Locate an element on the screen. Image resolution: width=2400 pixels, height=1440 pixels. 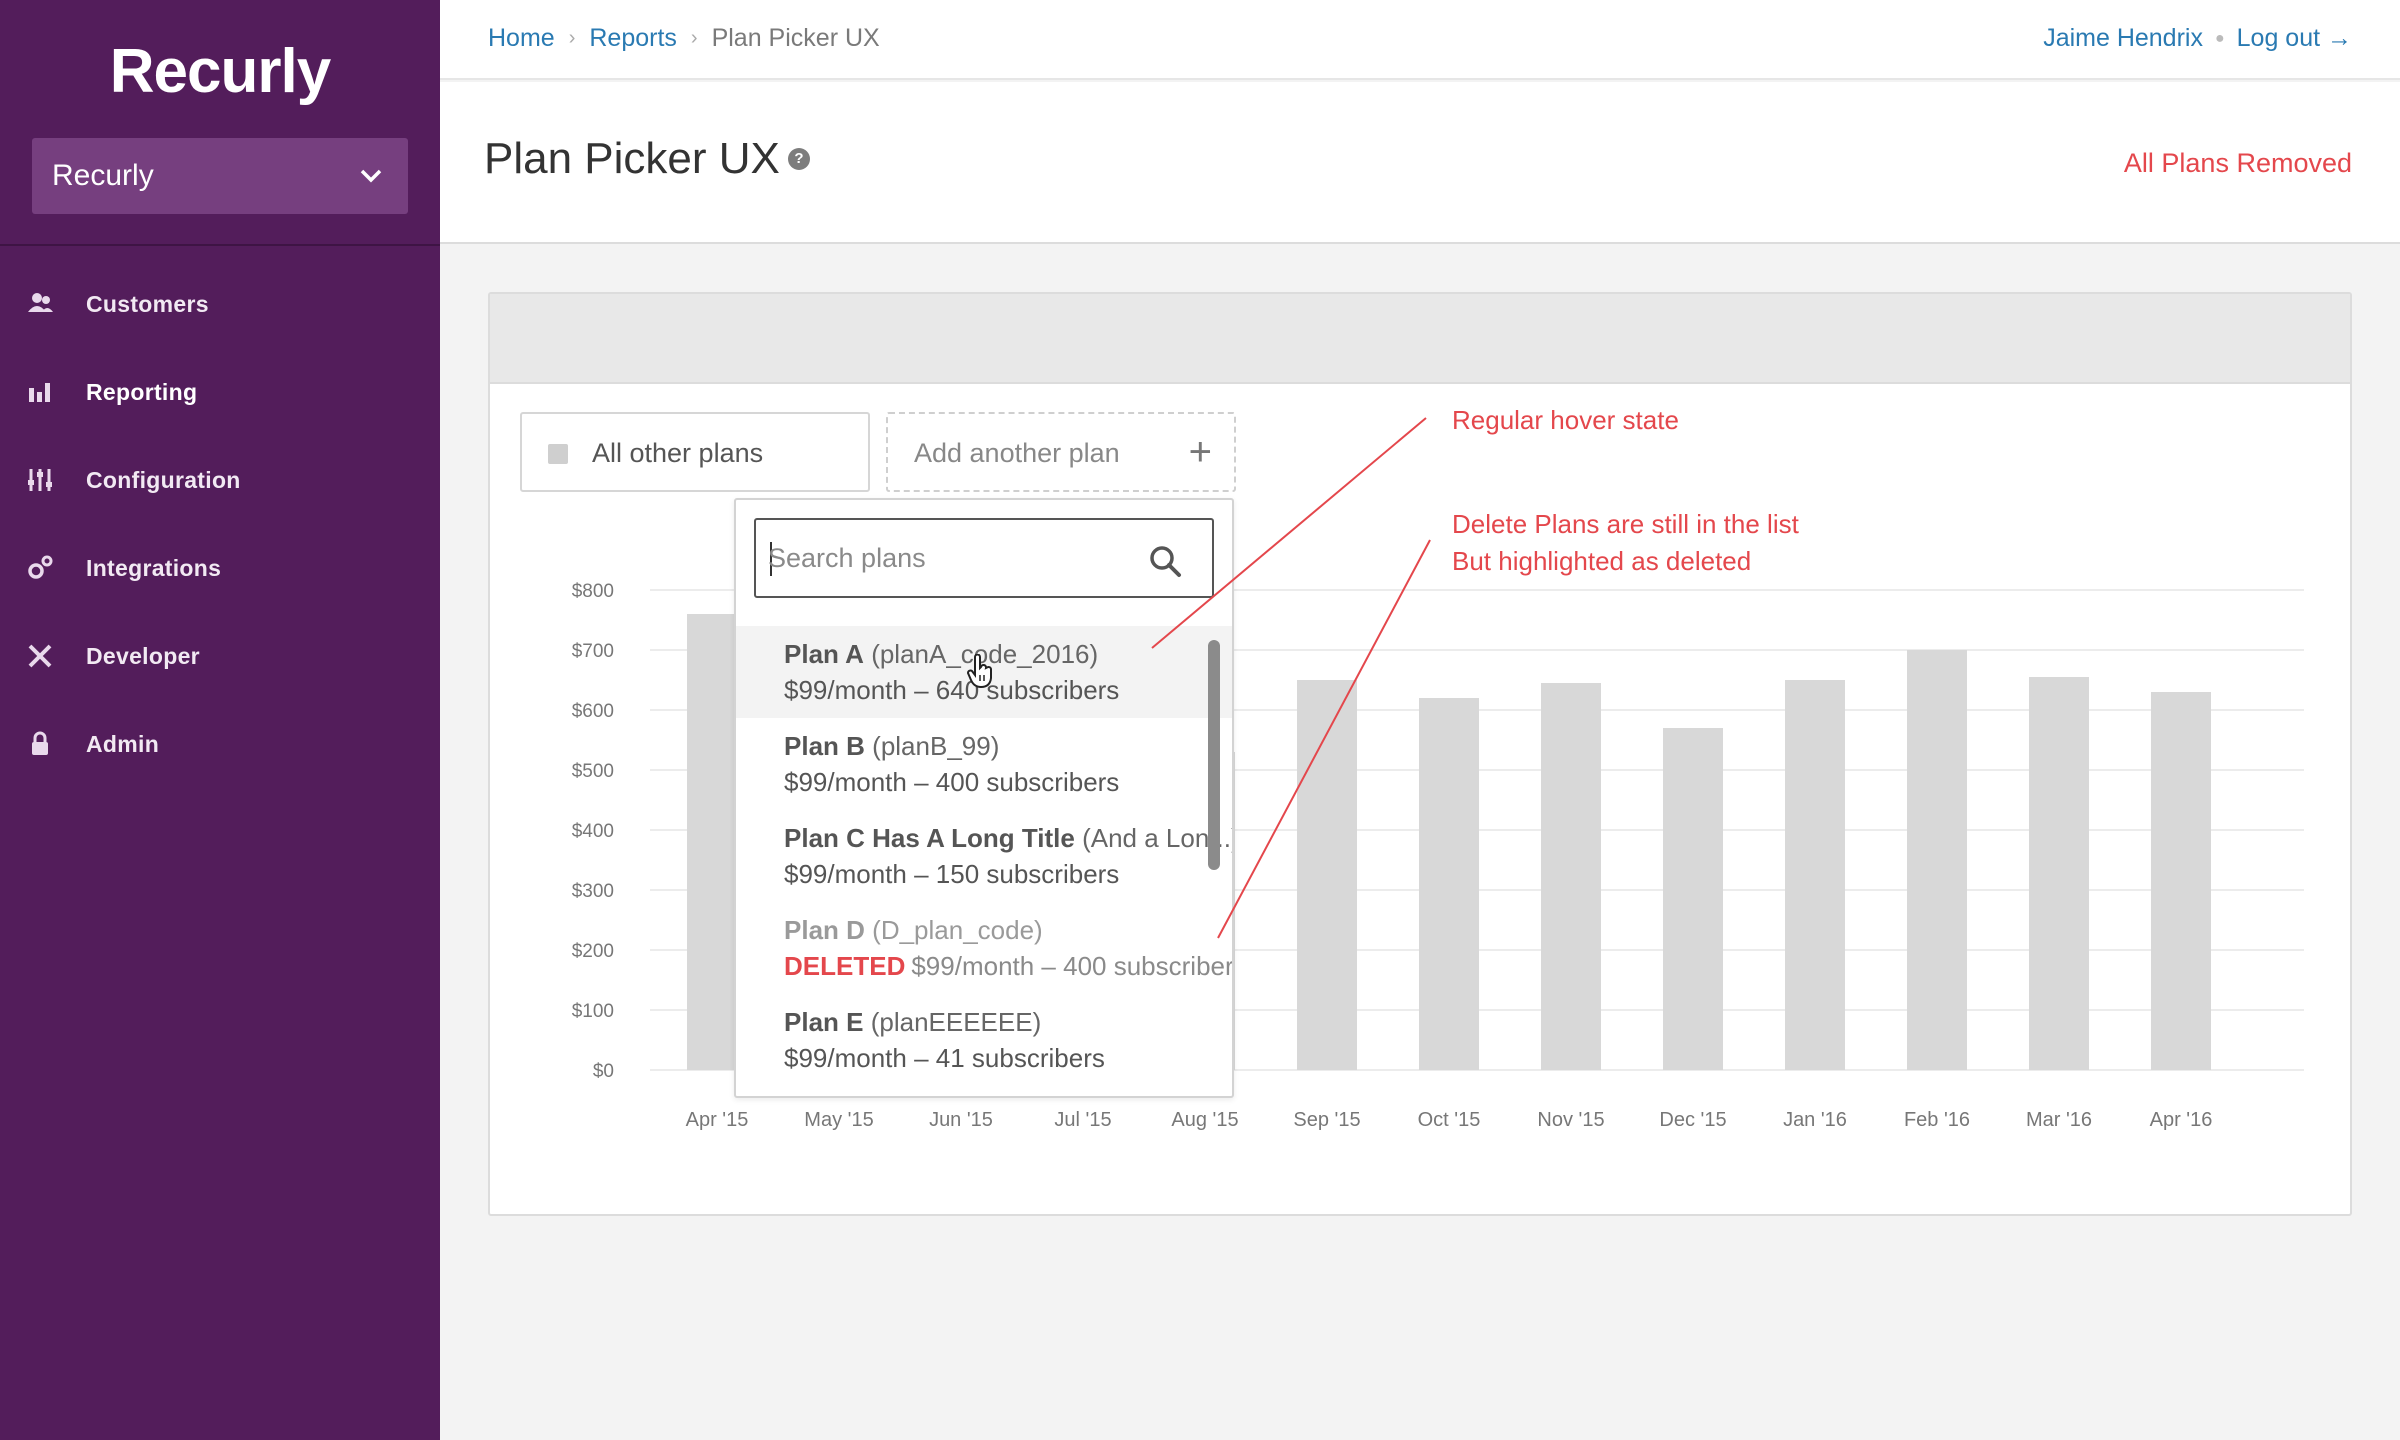
y-tick-label: $0 is located at coordinates (603, 1071).